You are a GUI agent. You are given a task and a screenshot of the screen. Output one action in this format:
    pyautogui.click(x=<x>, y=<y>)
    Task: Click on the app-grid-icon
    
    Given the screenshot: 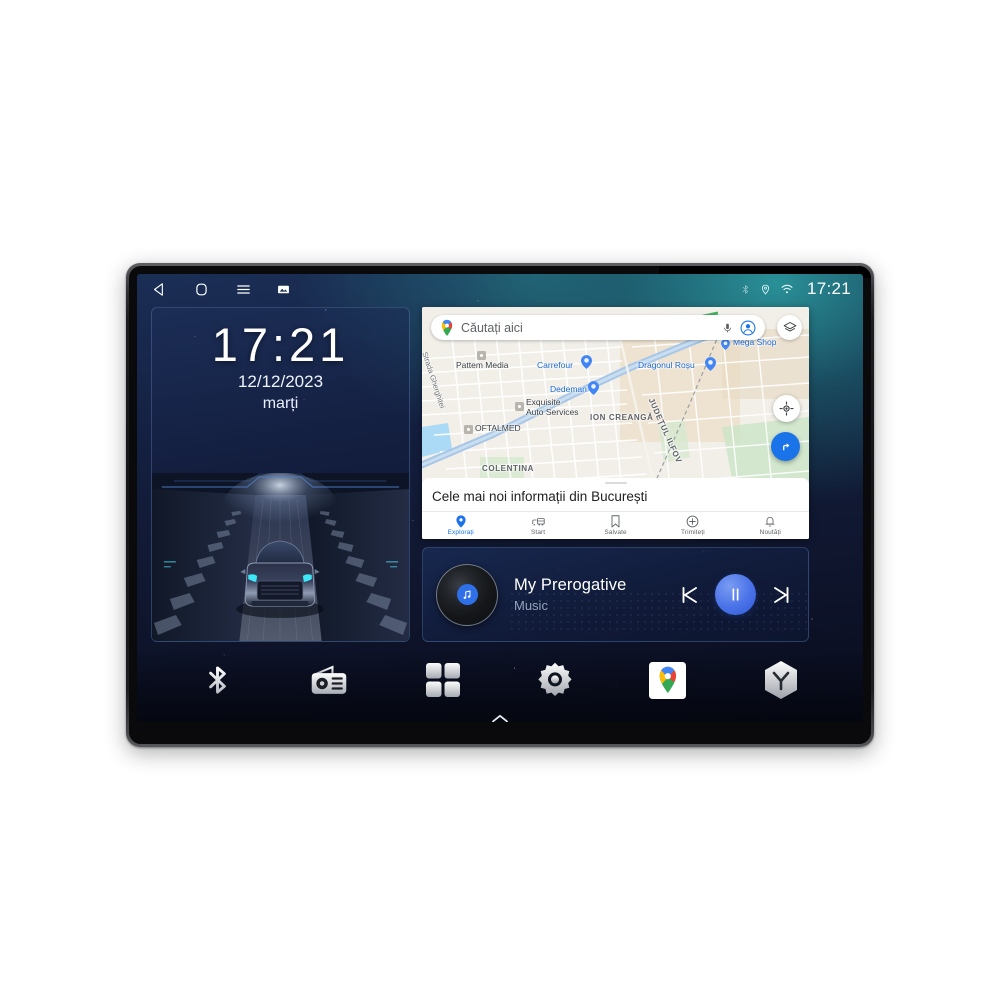 What is the action you would take?
    pyautogui.click(x=442, y=680)
    